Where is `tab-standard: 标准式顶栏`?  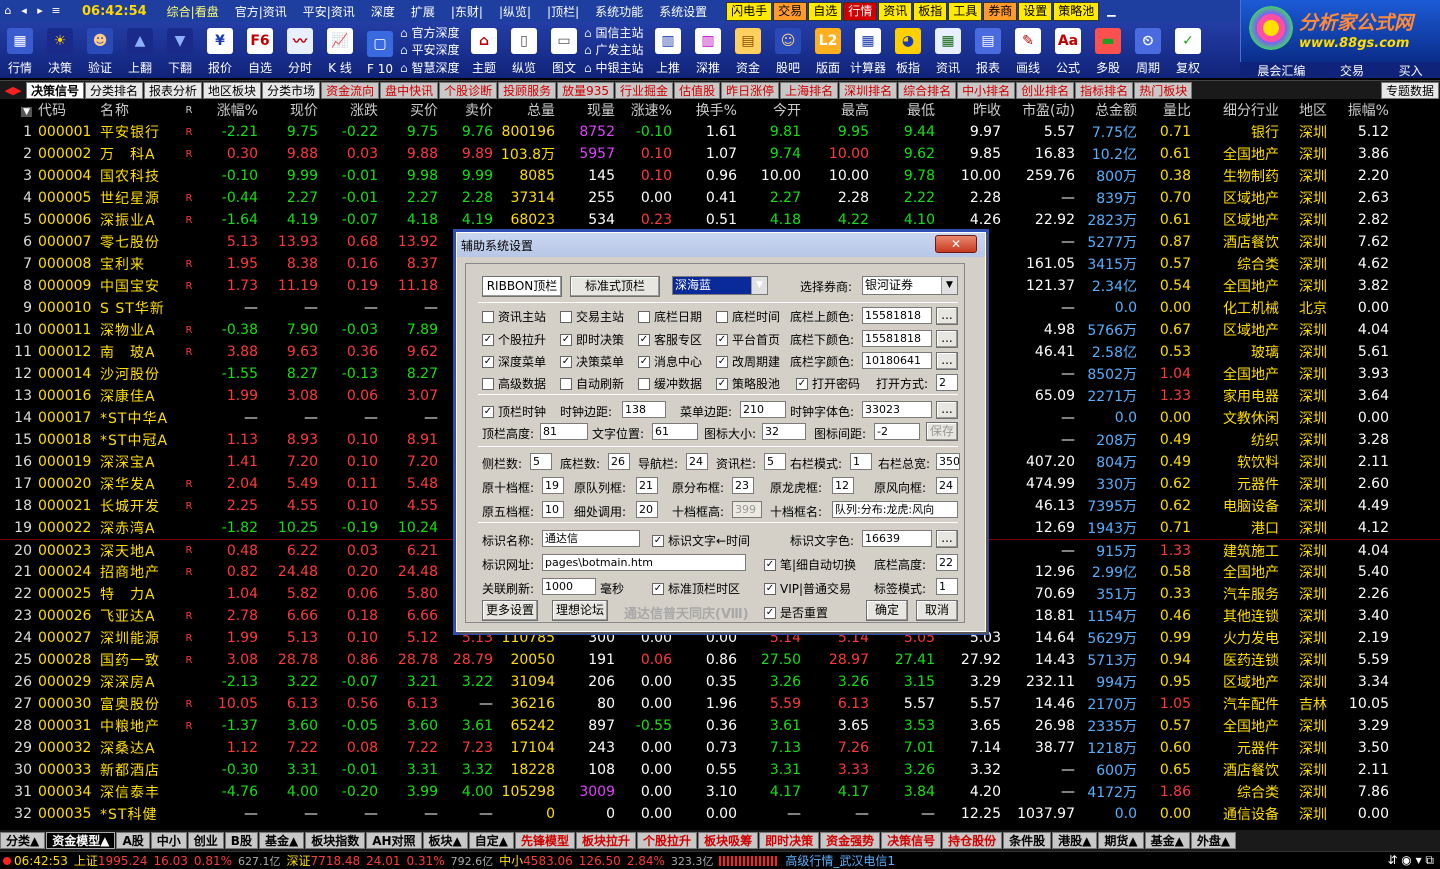 tab-standard: 标准式顶栏 is located at coordinates (615, 286).